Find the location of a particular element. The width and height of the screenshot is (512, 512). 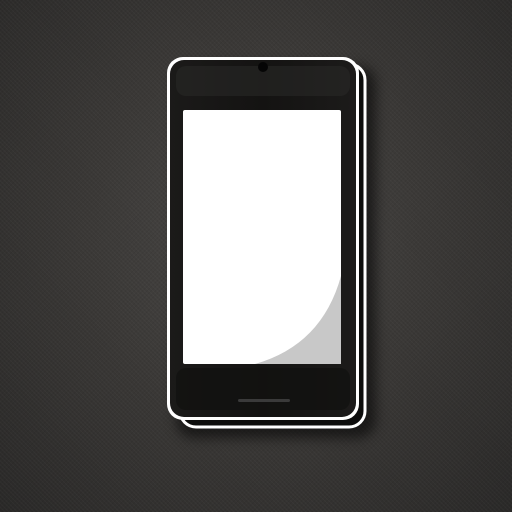

home-bar is located at coordinates (264, 400).